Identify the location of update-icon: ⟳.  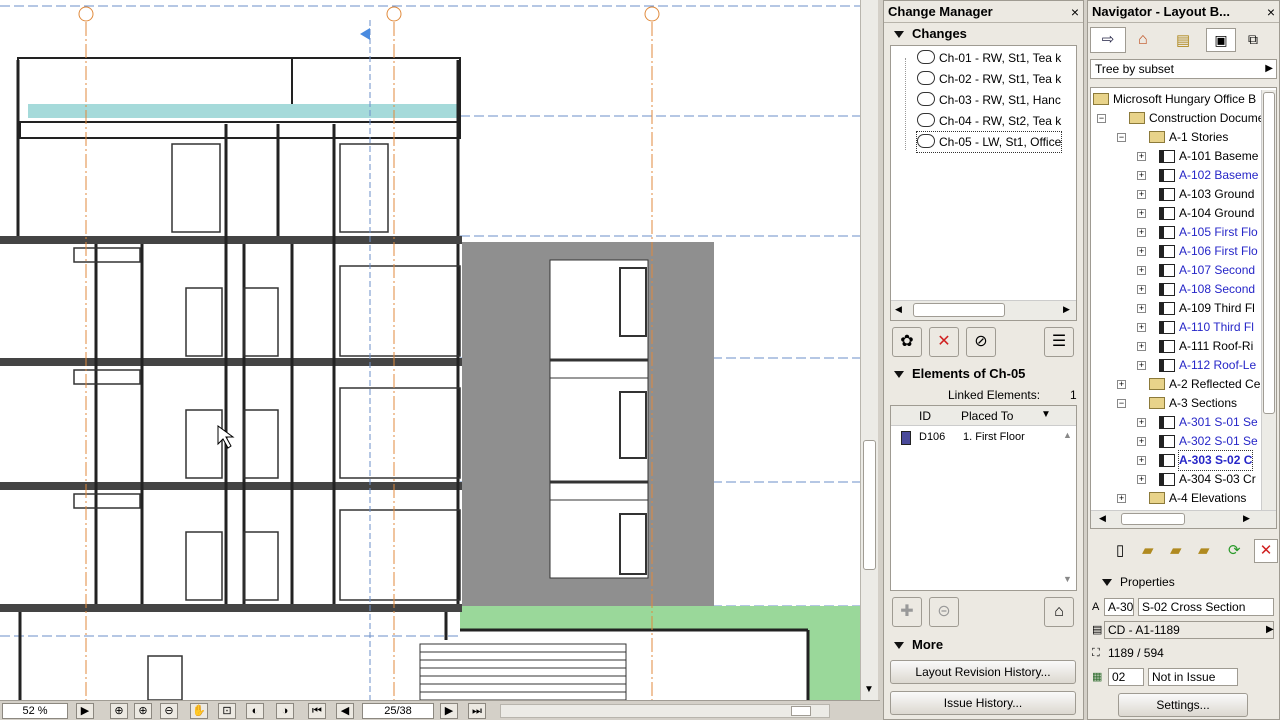
(1234, 550).